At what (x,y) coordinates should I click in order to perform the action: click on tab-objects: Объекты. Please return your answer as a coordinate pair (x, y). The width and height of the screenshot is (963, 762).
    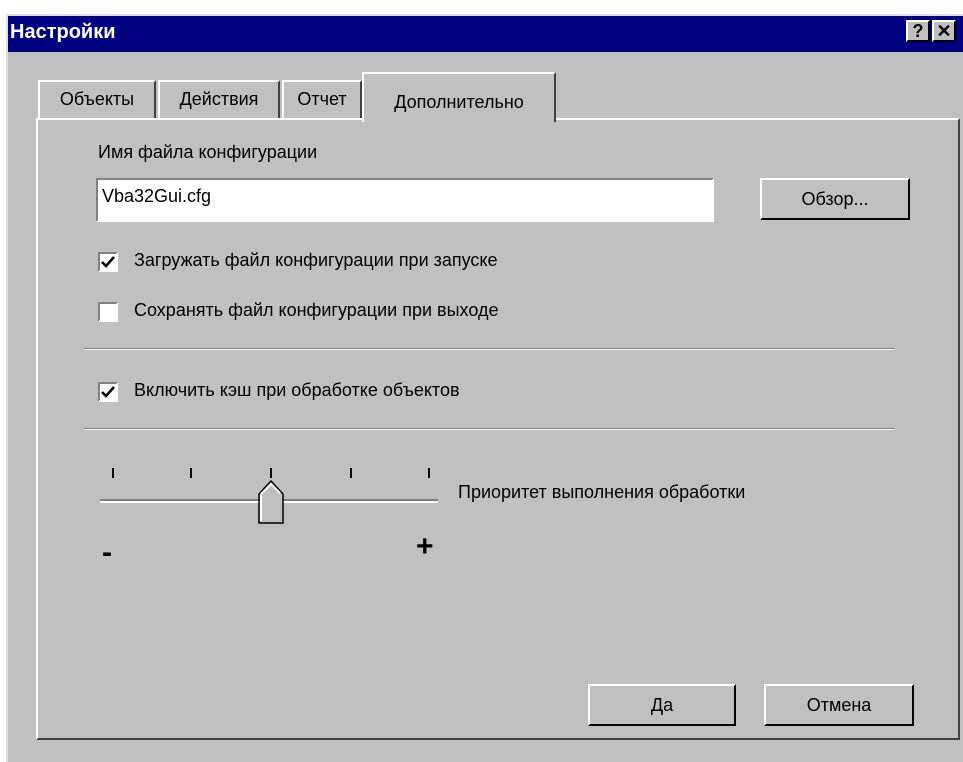
    Looking at the image, I should click on (97, 99).